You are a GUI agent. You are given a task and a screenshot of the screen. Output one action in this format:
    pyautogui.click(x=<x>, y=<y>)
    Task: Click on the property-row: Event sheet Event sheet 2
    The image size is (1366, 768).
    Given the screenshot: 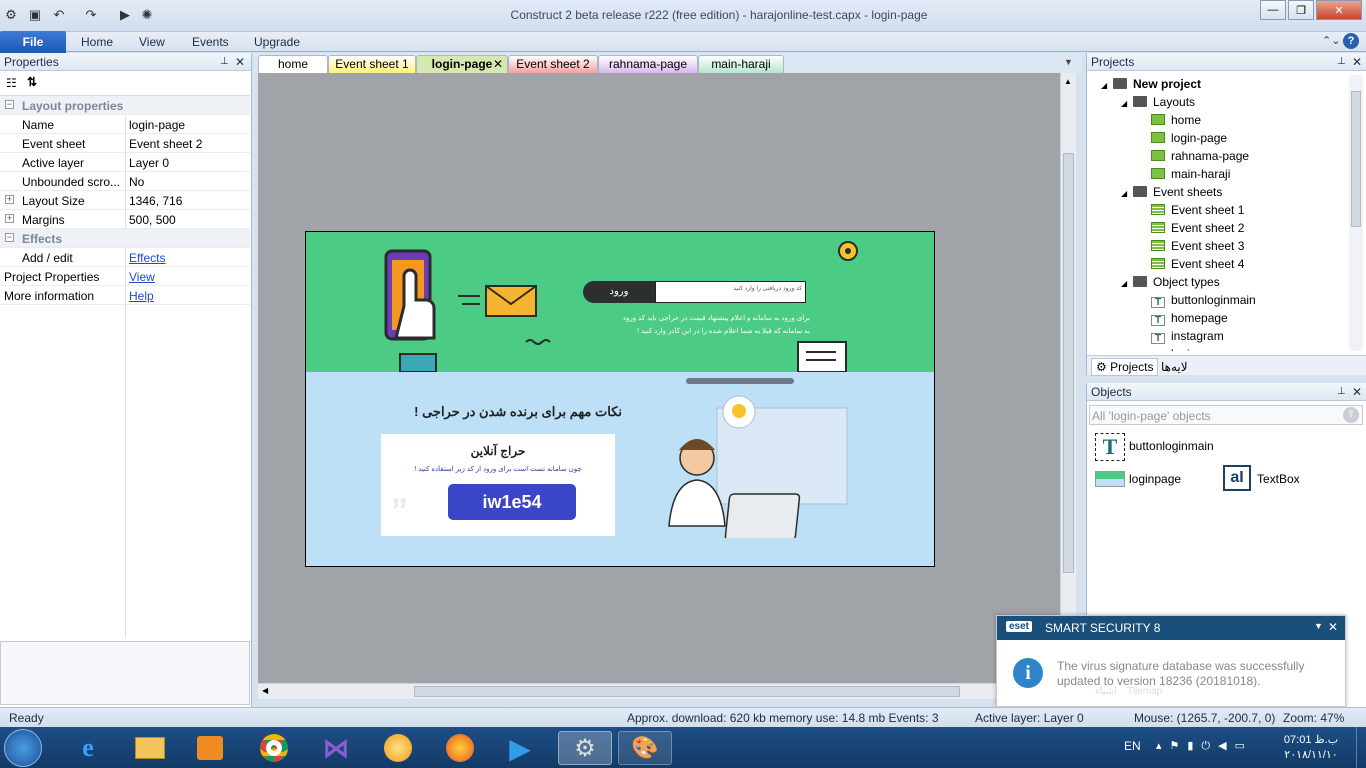 What is the action you would take?
    pyautogui.click(x=125, y=143)
    